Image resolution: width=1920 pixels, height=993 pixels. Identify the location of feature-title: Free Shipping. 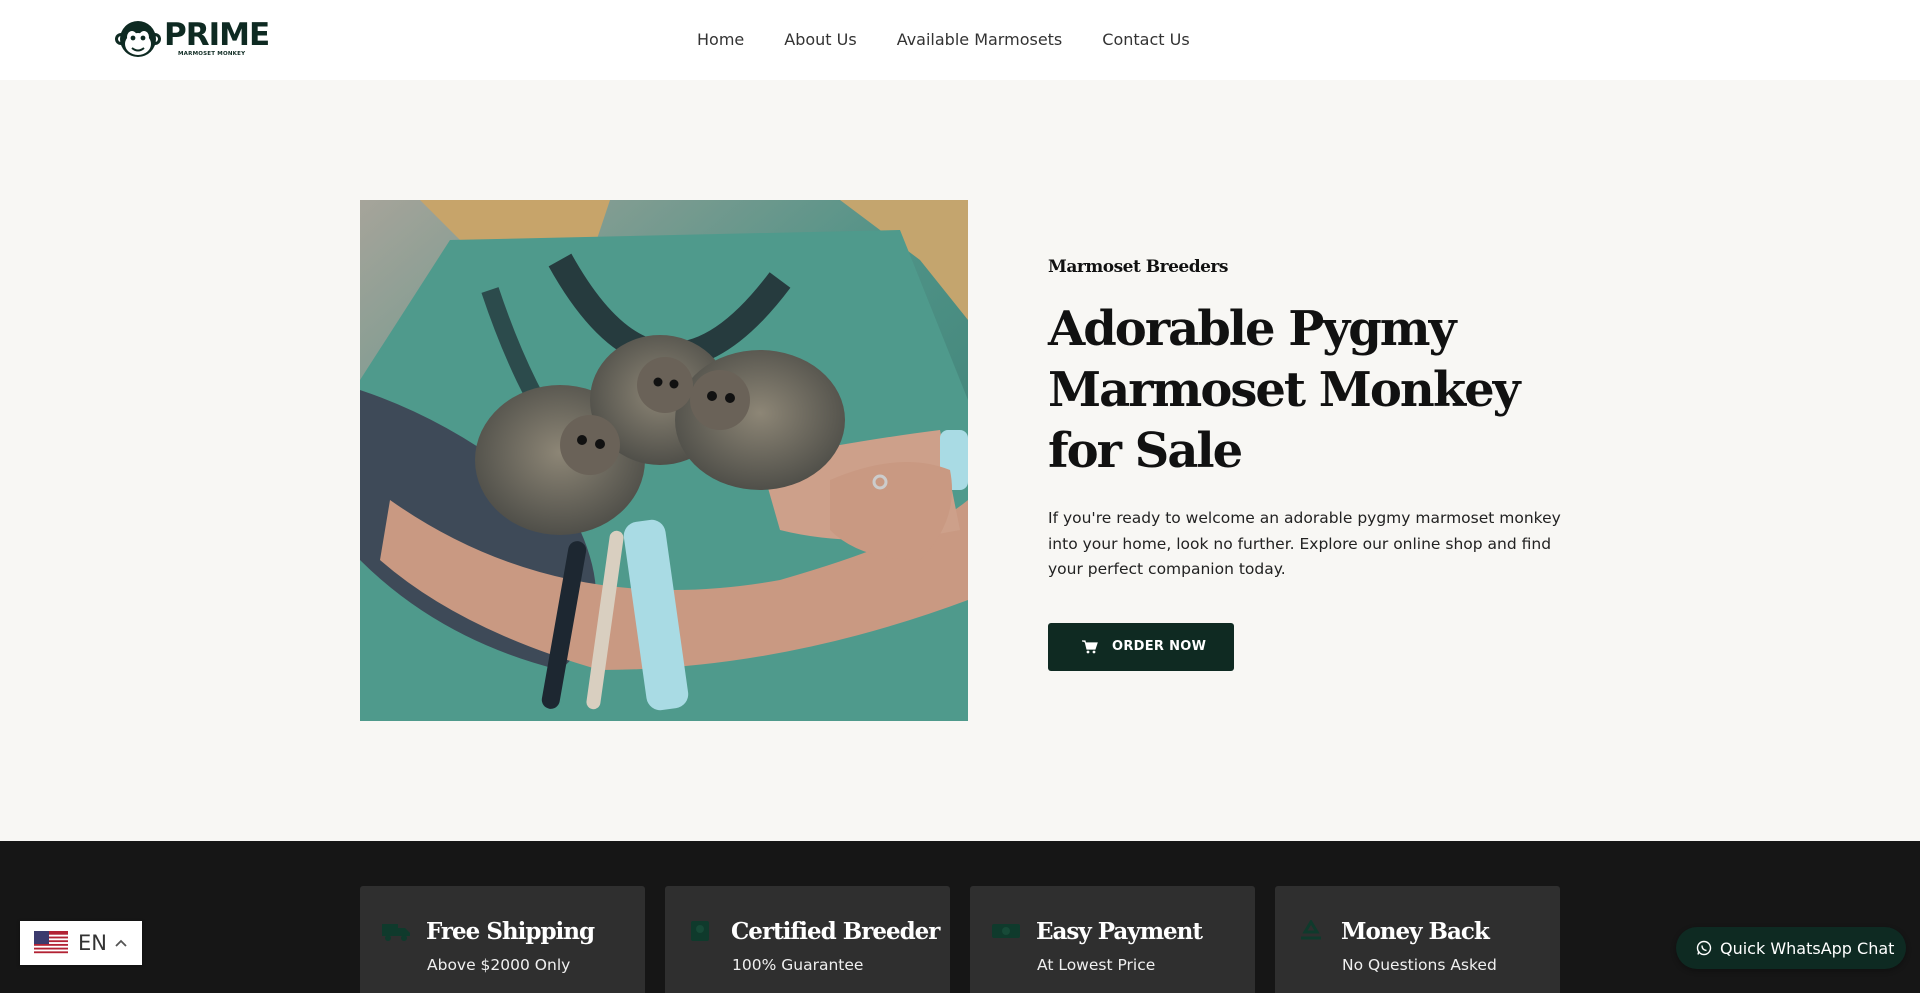
(510, 931).